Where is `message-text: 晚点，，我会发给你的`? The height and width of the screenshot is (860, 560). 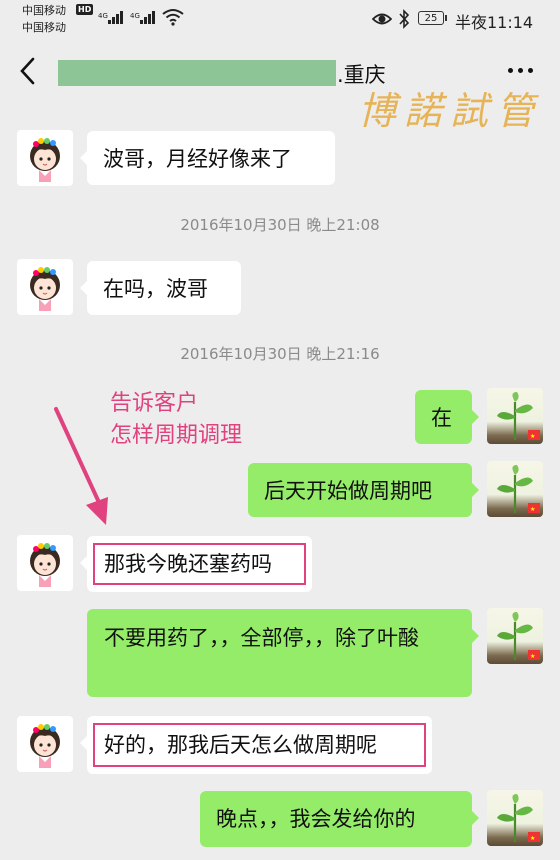 message-text: 晚点，，我会发给你的 is located at coordinates (316, 819).